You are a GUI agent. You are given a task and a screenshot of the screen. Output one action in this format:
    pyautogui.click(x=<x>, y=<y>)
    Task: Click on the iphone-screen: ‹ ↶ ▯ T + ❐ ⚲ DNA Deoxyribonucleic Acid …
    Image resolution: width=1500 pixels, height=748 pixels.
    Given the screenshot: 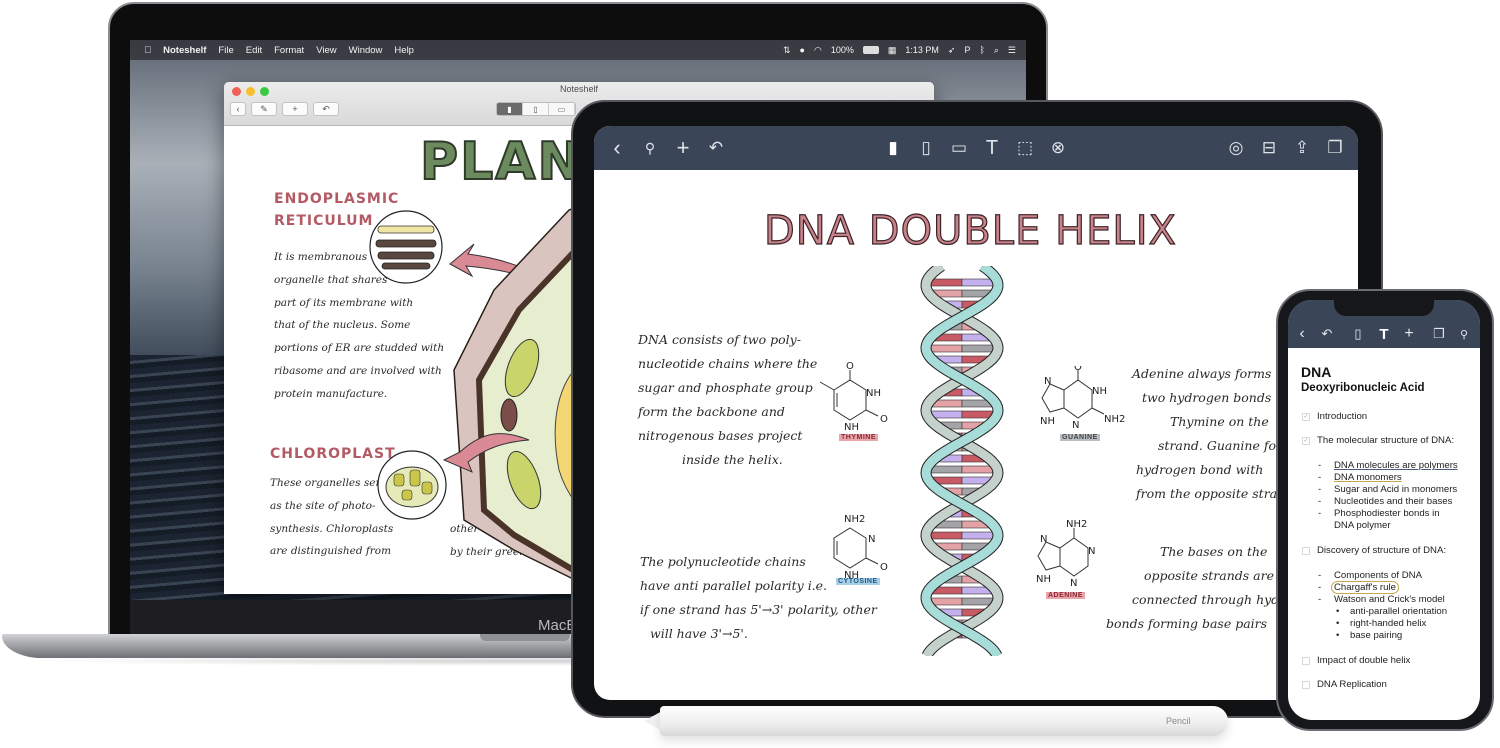 What is the action you would take?
    pyautogui.click(x=1384, y=510)
    